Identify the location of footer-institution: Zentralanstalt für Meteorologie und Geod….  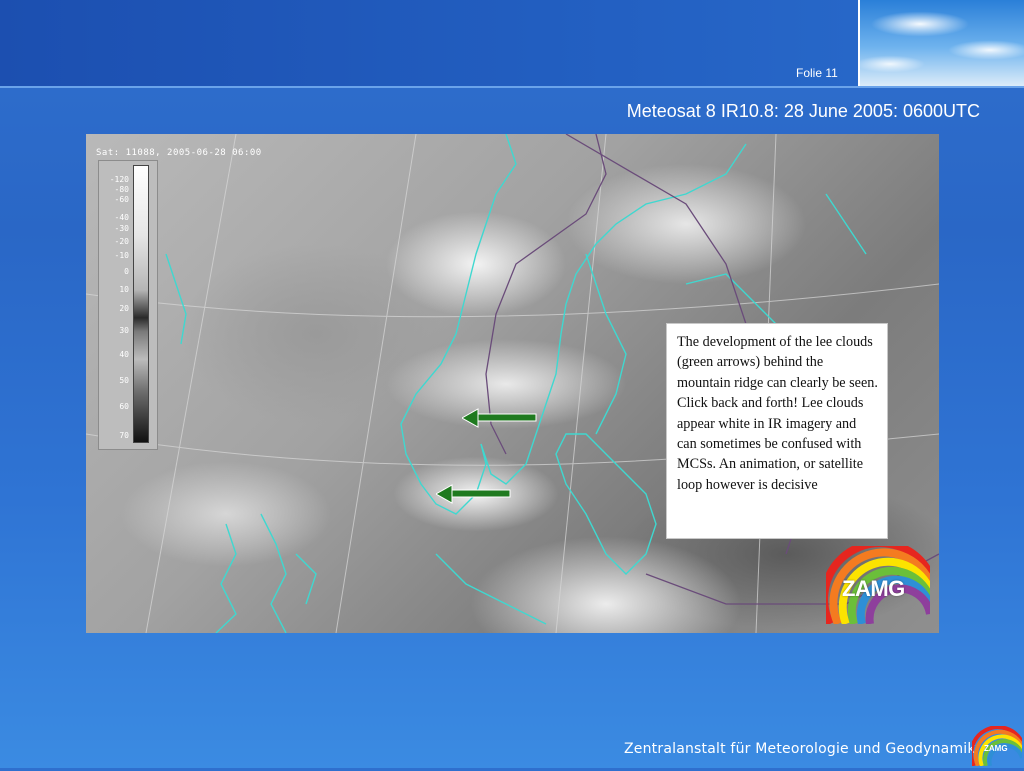
(800, 749).